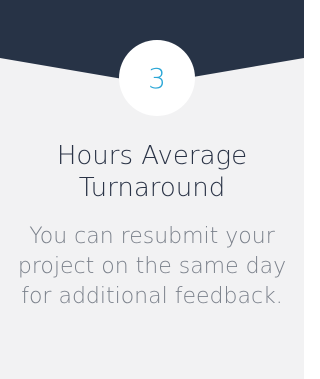  What do you see at coordinates (157, 78) in the screenshot?
I see `step-number-badge: 3` at bounding box center [157, 78].